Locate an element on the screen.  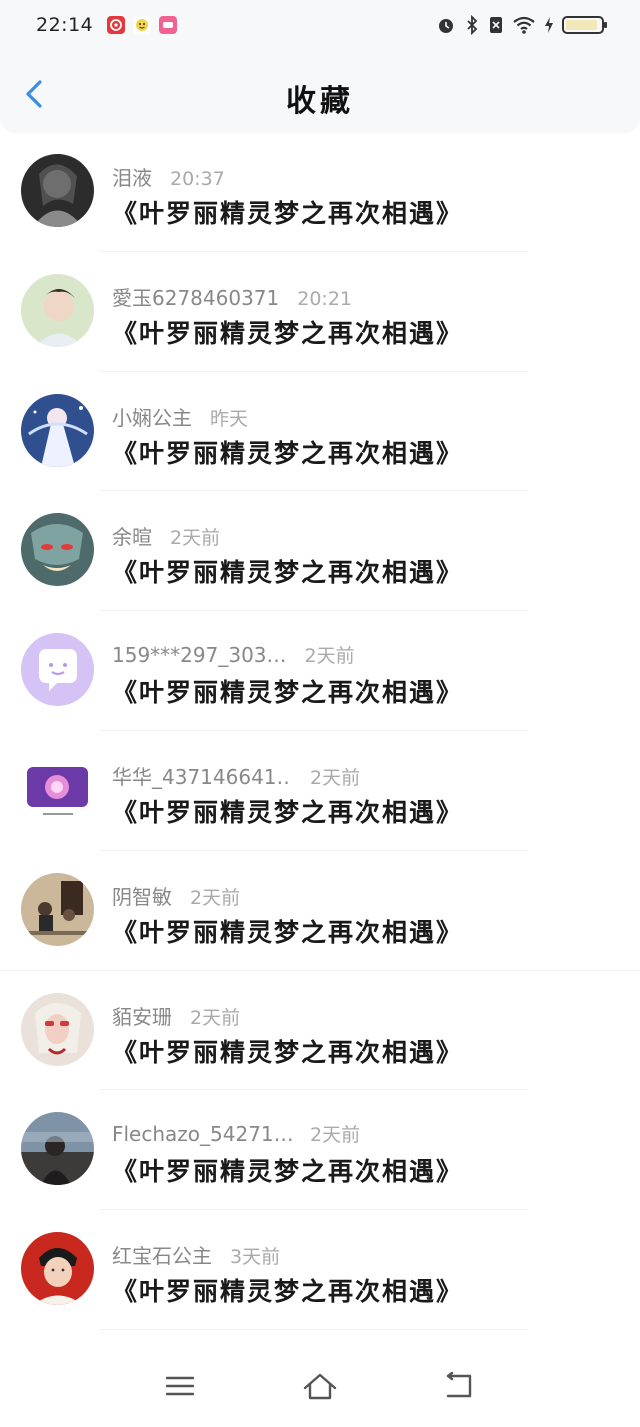
bluetooth-icon is located at coordinates (472, 25).